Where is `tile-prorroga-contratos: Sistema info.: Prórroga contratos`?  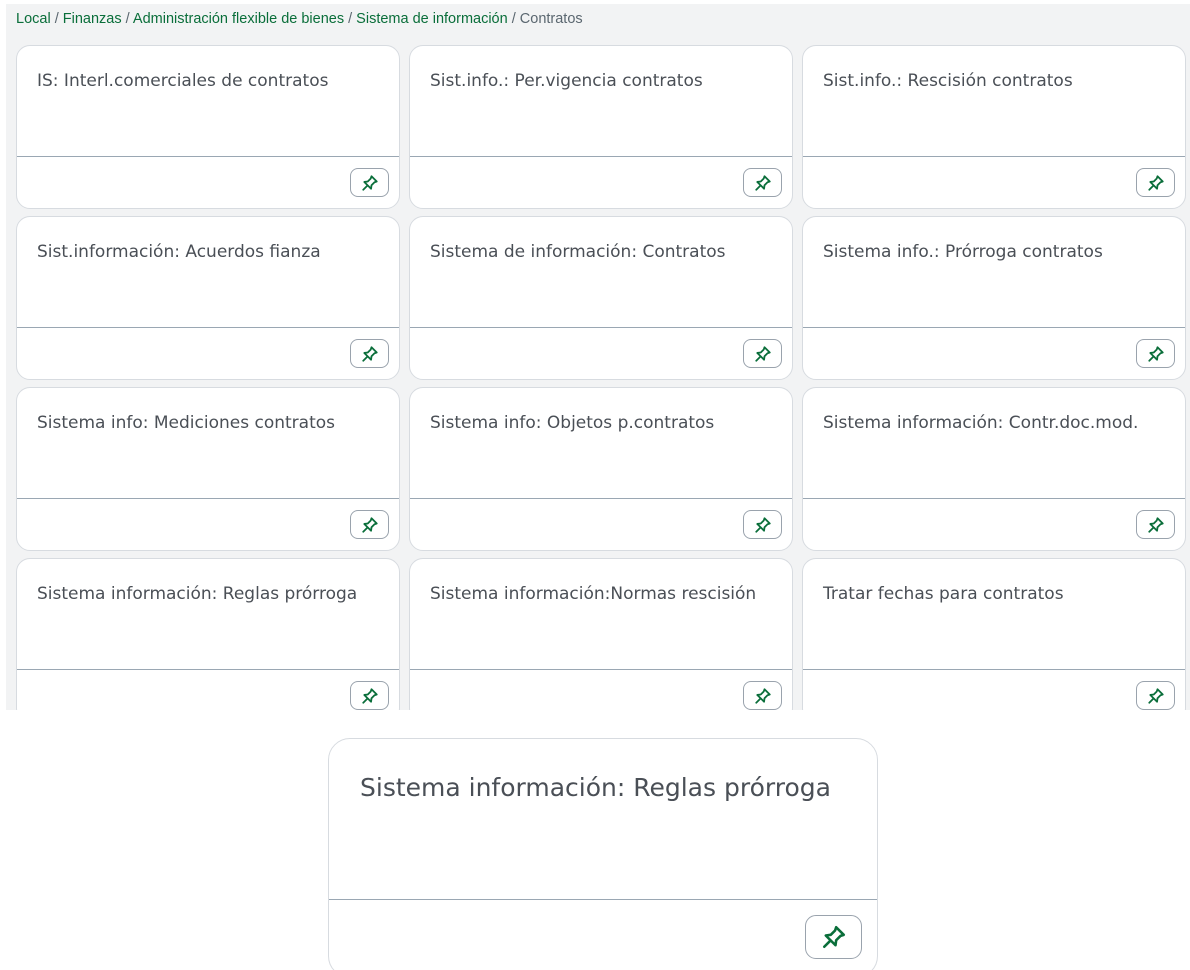 tile-prorroga-contratos: Sistema info.: Prórroga contratos is located at coordinates (994, 298).